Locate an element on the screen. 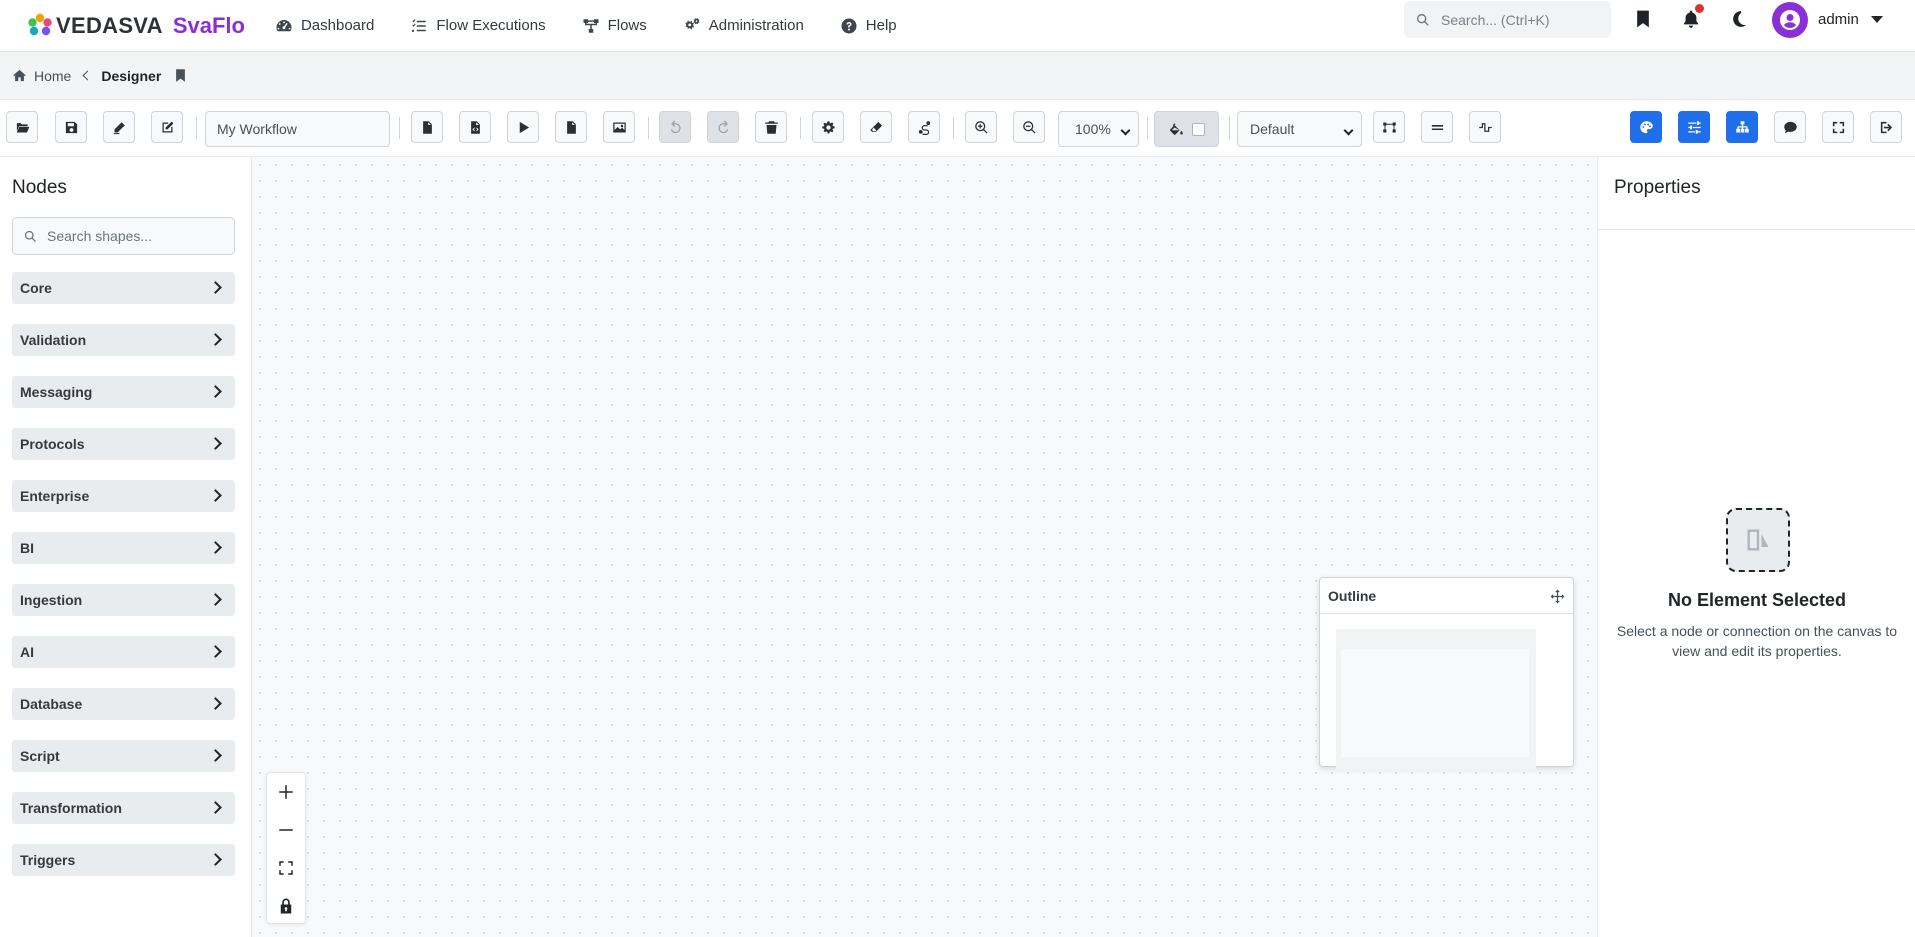 Image resolution: width=1915 pixels, height=937 pixels. brand: VEDASVA SvaFlo is located at coordinates (135, 26).